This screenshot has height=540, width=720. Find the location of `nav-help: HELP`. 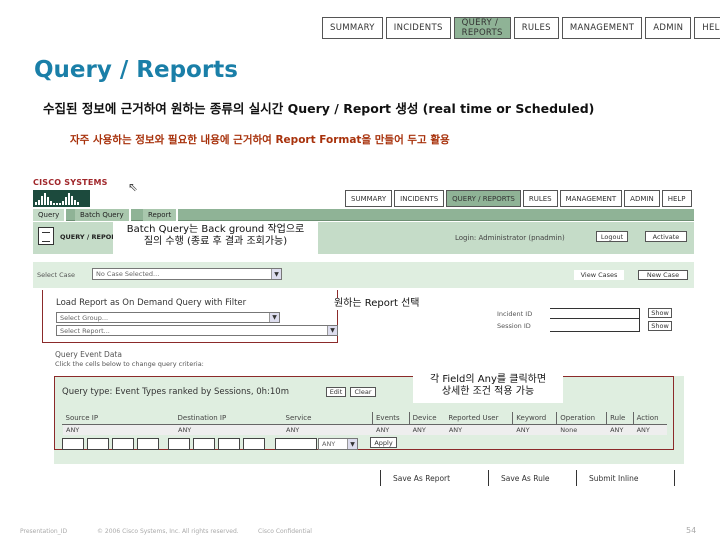

nav-help: HELP is located at coordinates (707, 28).